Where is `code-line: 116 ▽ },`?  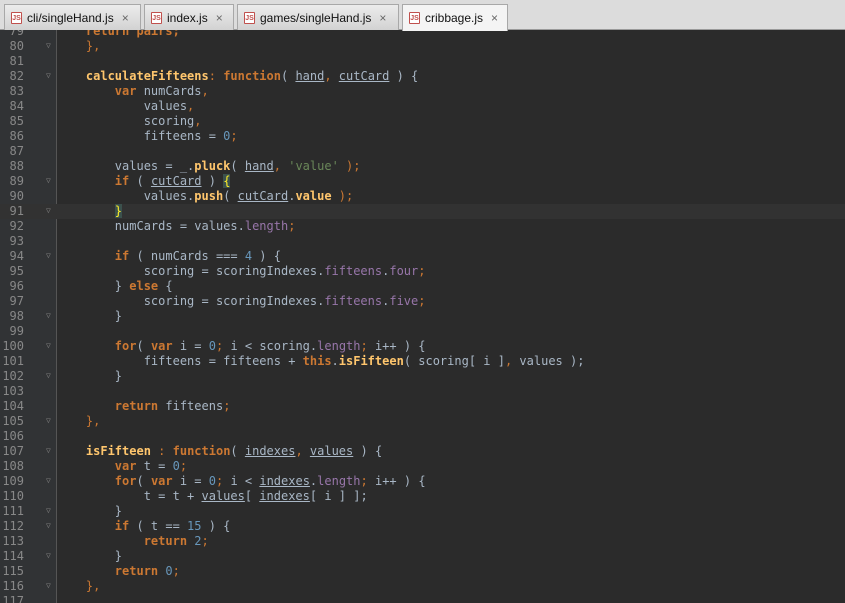
code-line: 116 ▽ }, is located at coordinates (422, 586).